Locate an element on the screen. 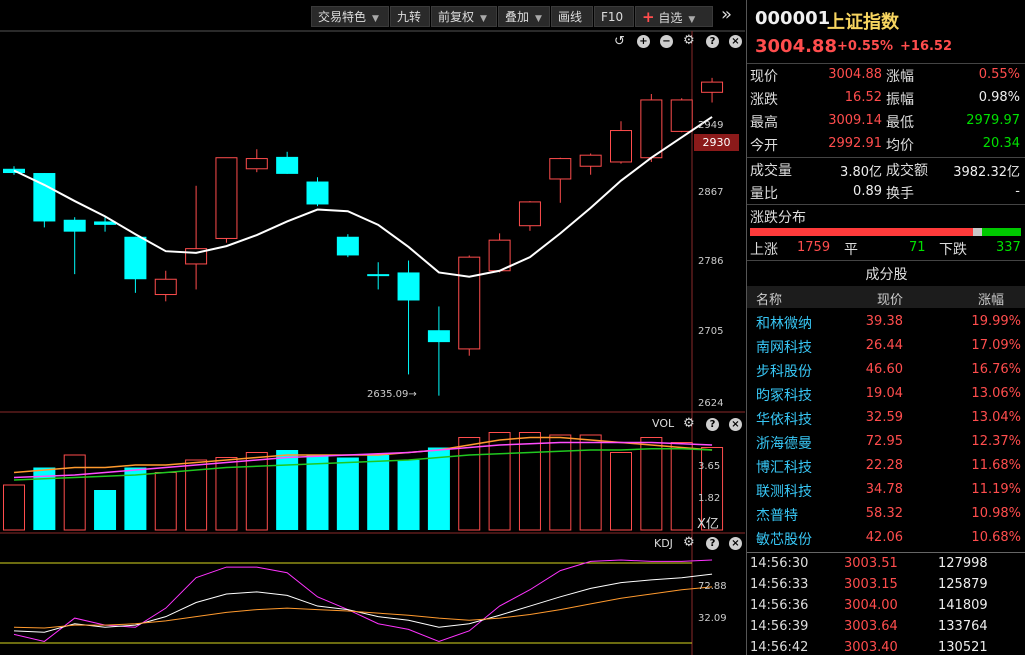 This screenshot has height=655, width=1025. price-axis-tick: 2624 is located at coordinates (711, 403).